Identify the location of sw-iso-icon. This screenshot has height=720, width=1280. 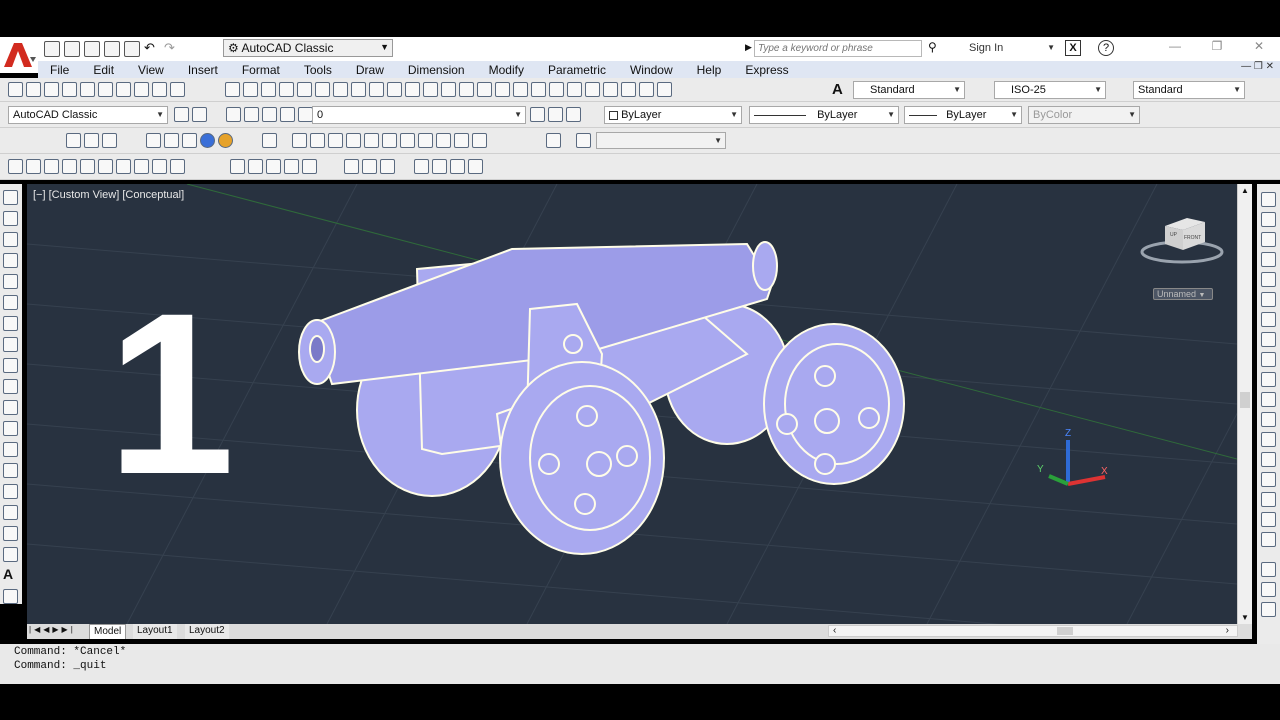
(425, 140).